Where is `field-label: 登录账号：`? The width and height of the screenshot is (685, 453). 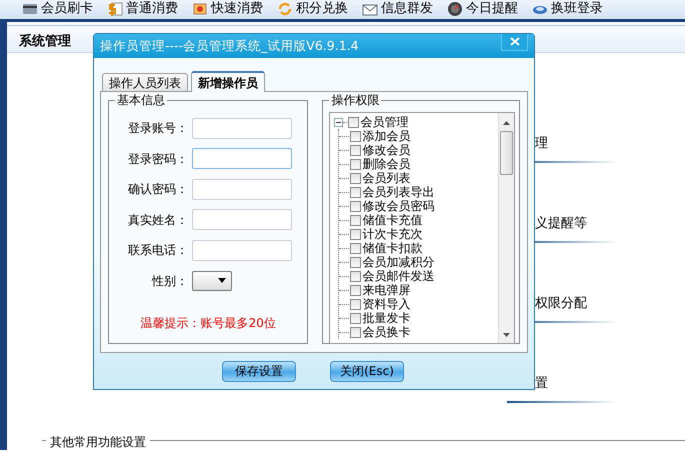
field-label: 登录账号： is located at coordinates (158, 129).